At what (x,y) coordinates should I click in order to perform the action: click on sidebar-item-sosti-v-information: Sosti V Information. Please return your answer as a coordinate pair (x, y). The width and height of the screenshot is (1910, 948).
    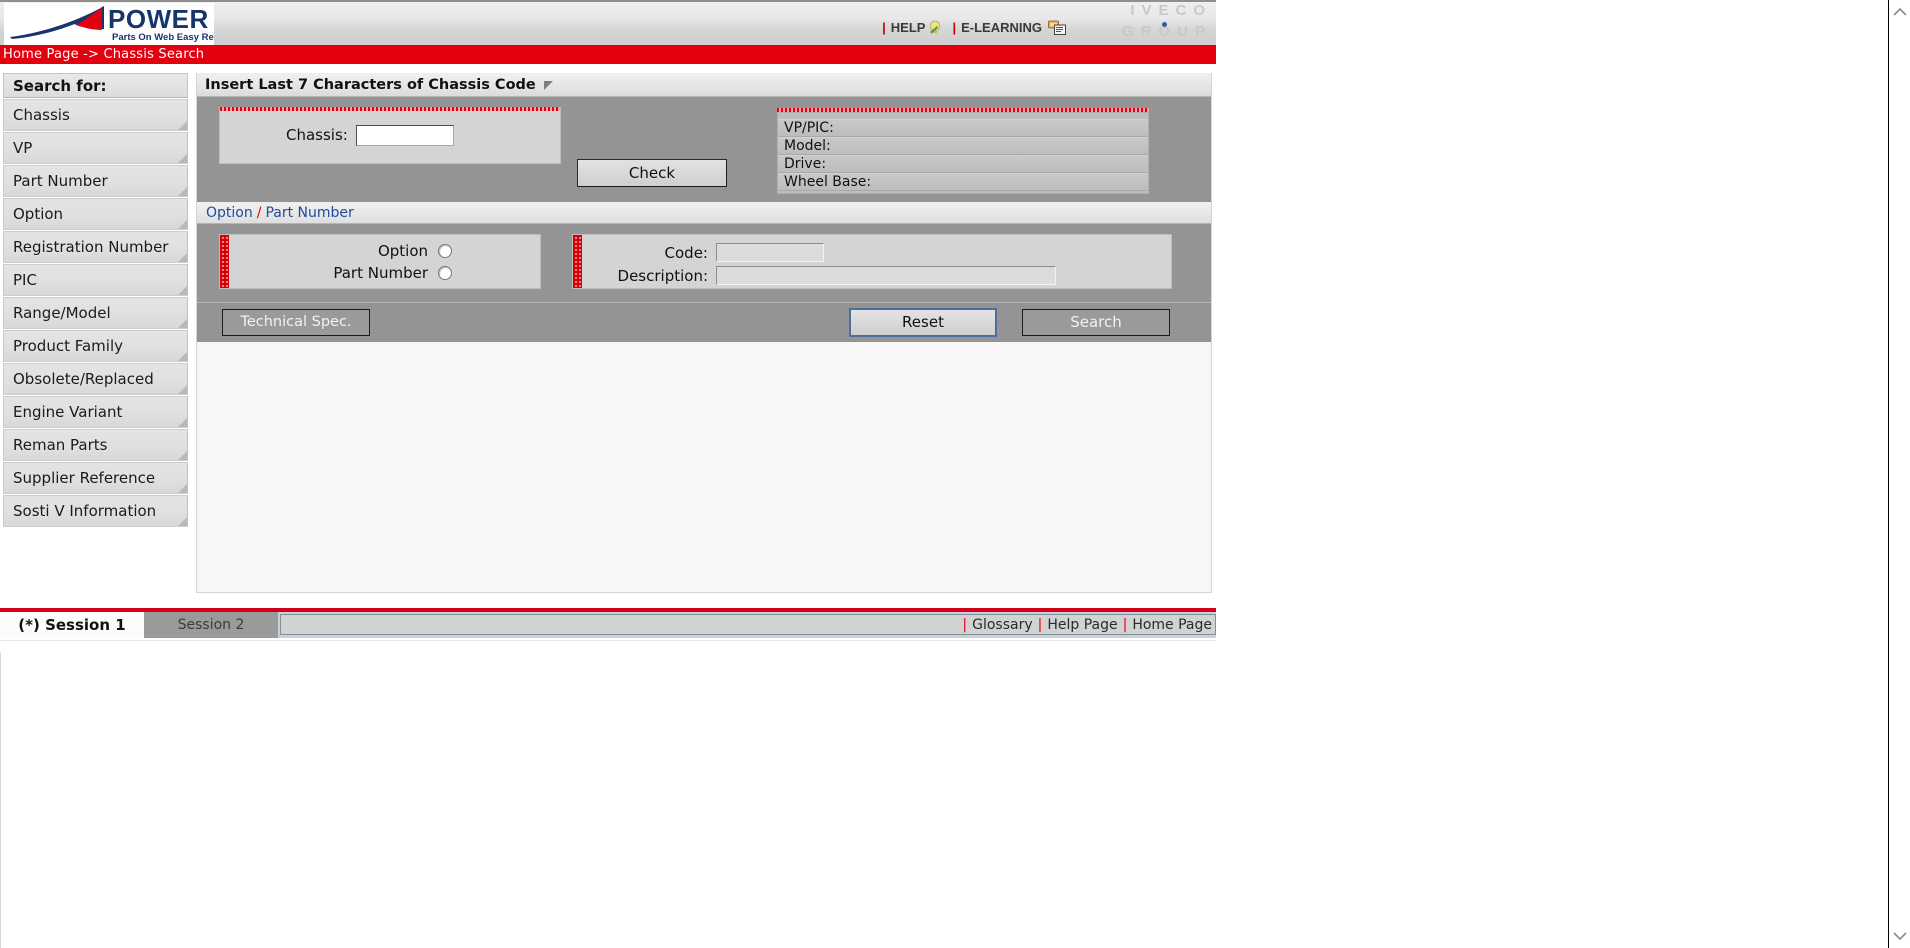
    Looking at the image, I should click on (95, 511).